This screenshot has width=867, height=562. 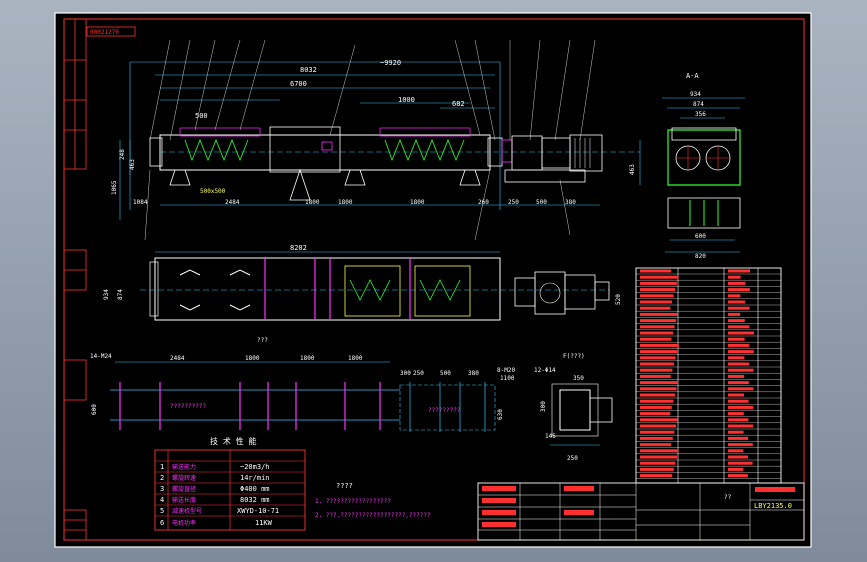 What do you see at coordinates (345, 202) in the screenshot?
I see `dim-1800-b: 1800` at bounding box center [345, 202].